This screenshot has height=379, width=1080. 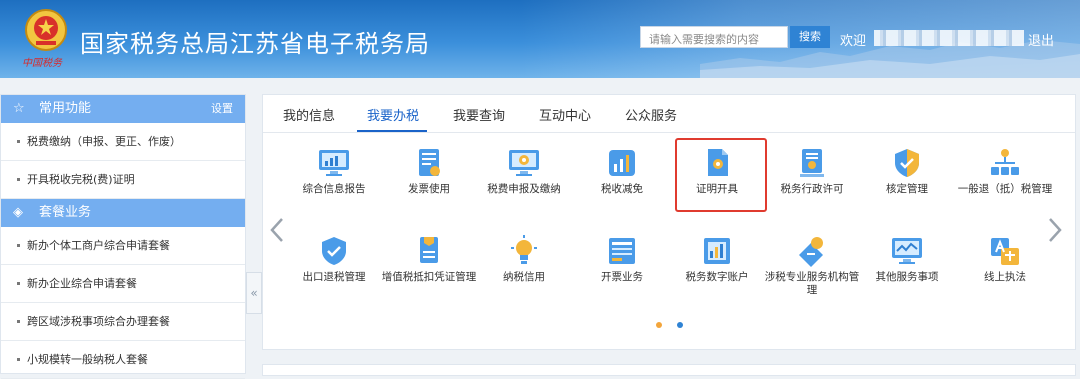 What do you see at coordinates (622, 189) in the screenshot?
I see `service-label: 税收减免` at bounding box center [622, 189].